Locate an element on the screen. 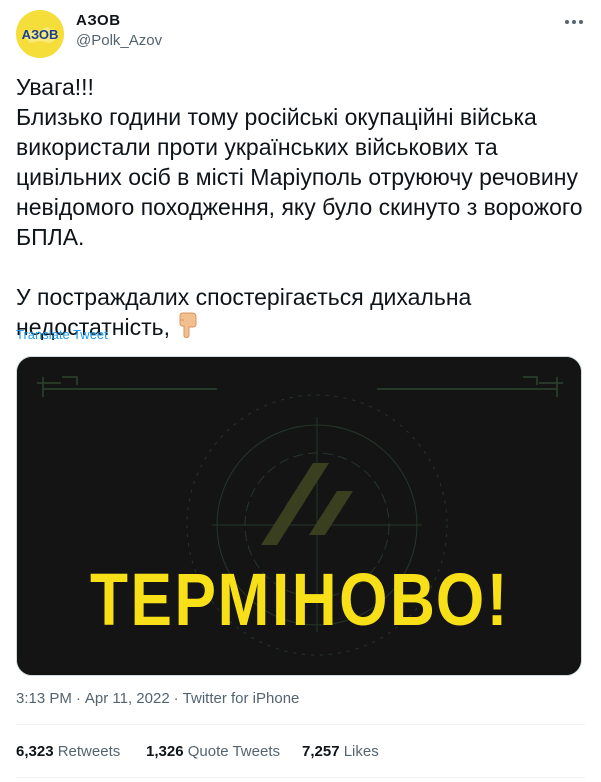  tweet-source: Twitter for iPhone is located at coordinates (241, 698).